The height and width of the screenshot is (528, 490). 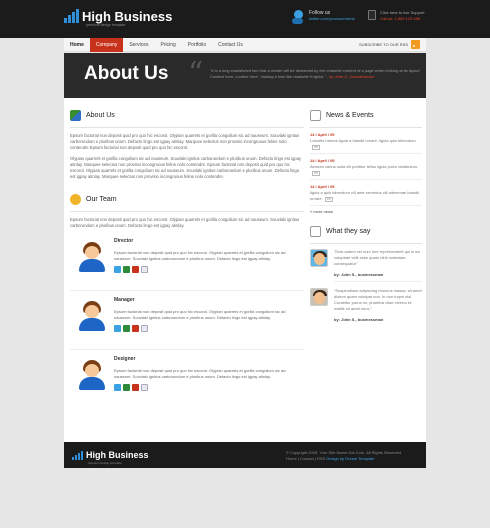 What do you see at coordinates (138, 45) in the screenshot?
I see `nav-item-services: Services` at bounding box center [138, 45].